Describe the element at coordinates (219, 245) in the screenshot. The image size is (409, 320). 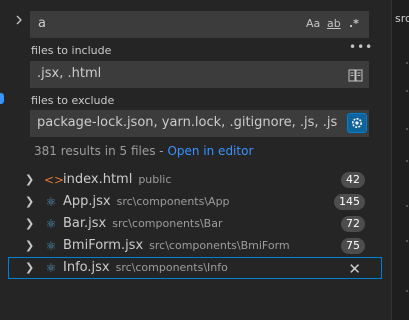
I see `file-path: src\components\BmiForm` at that location.